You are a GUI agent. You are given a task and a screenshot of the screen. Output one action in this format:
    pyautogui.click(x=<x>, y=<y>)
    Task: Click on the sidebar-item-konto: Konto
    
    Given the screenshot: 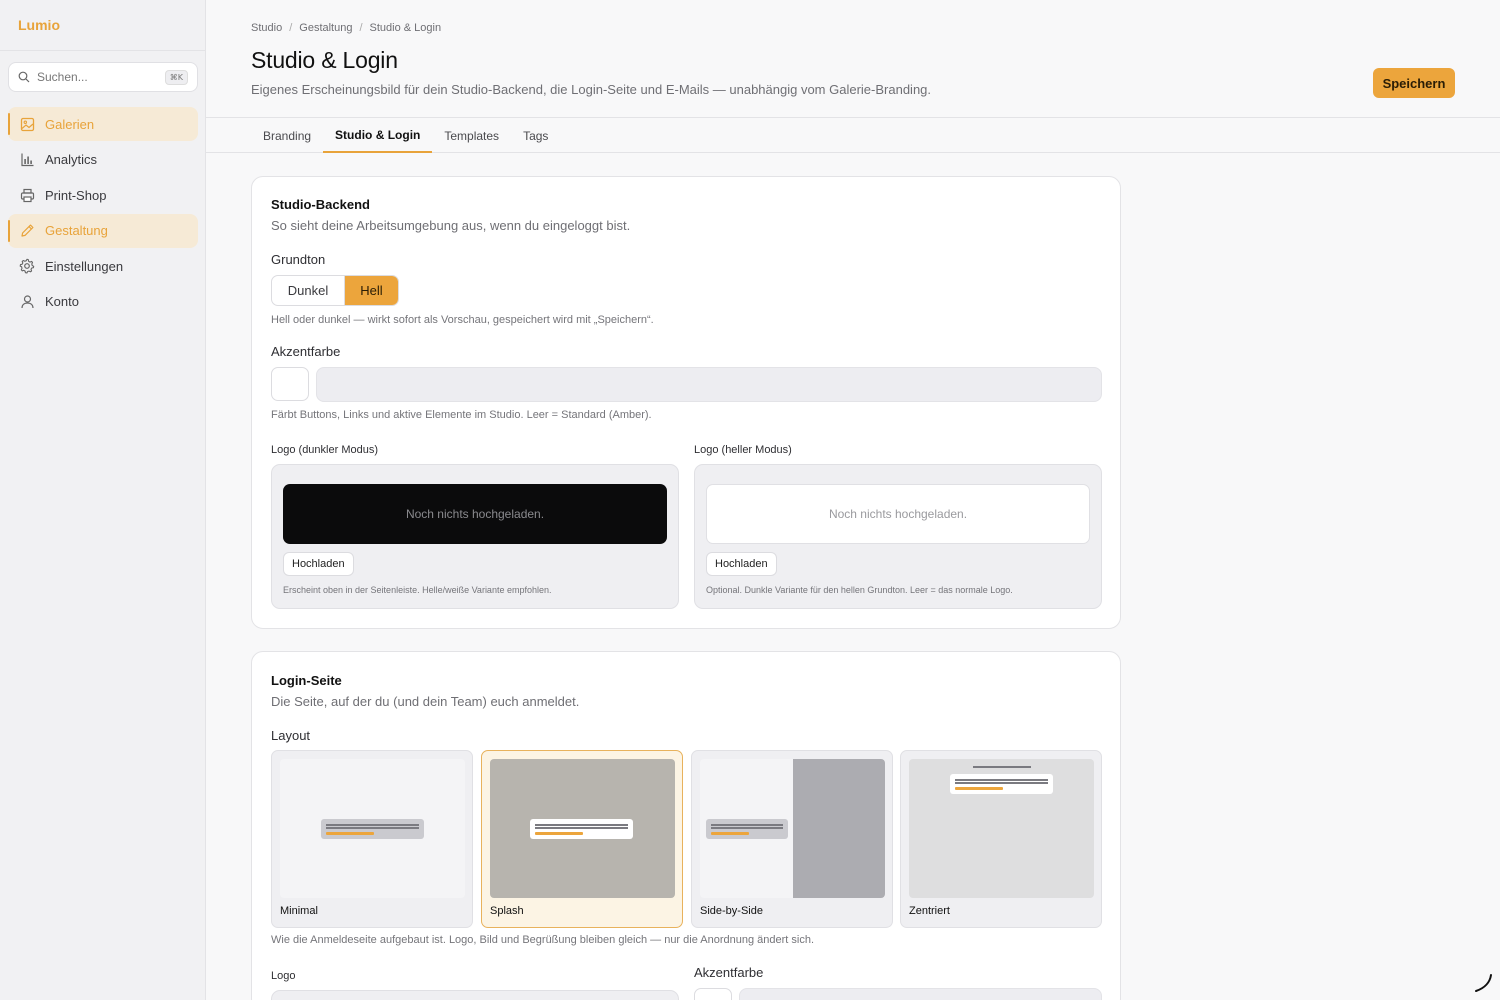 What is the action you would take?
    pyautogui.click(x=103, y=302)
    